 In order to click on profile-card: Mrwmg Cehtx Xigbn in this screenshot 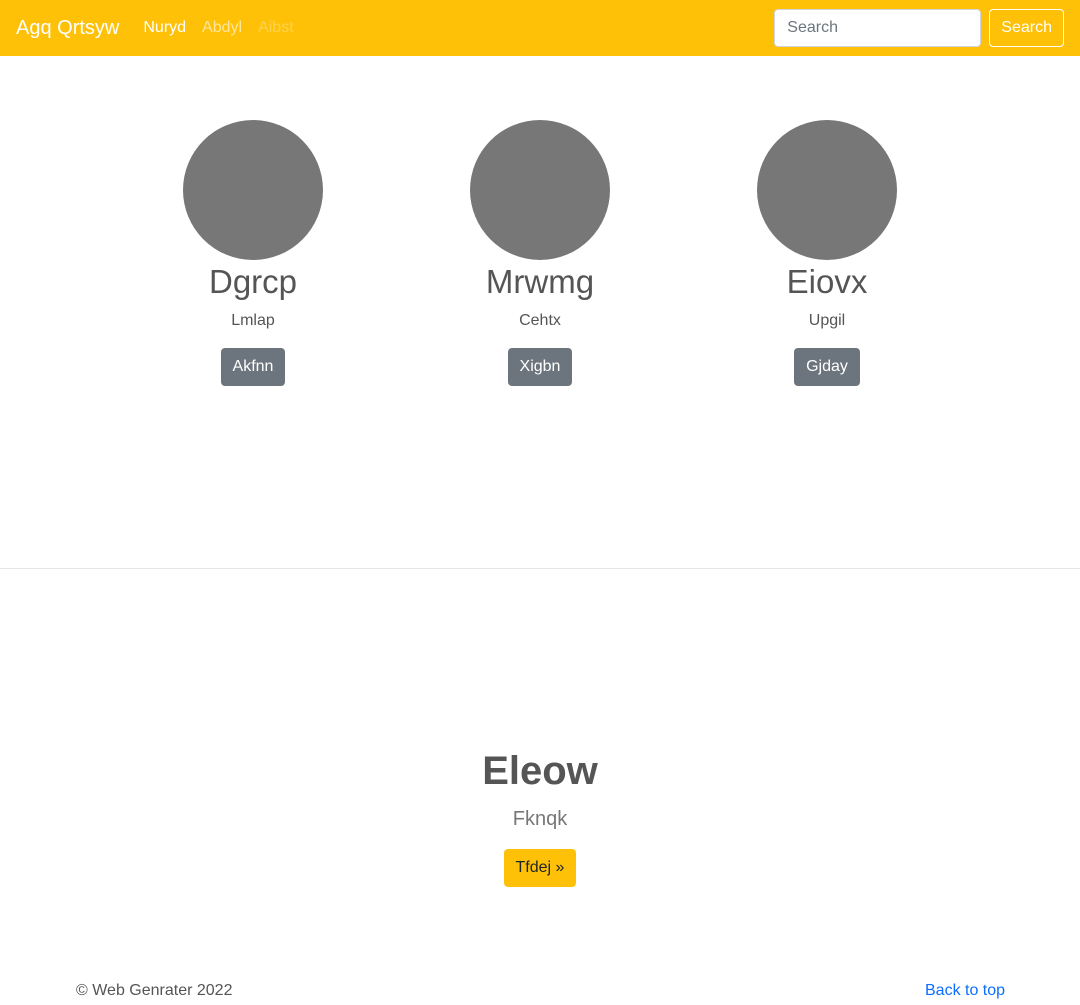, I will do `click(540, 253)`.